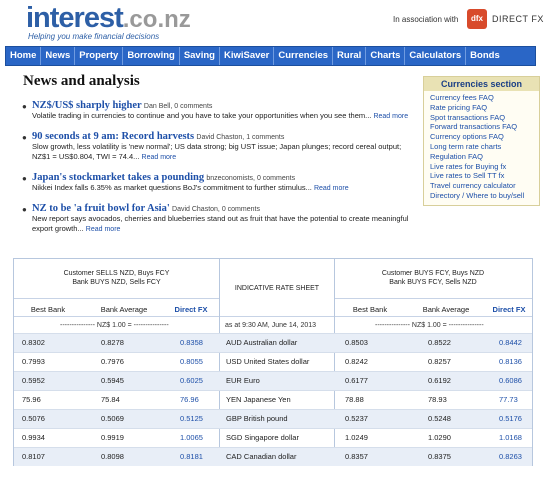 Image resolution: width=550 pixels, height=477 pixels. I want to click on nav-item-rural: Rural, so click(350, 56).